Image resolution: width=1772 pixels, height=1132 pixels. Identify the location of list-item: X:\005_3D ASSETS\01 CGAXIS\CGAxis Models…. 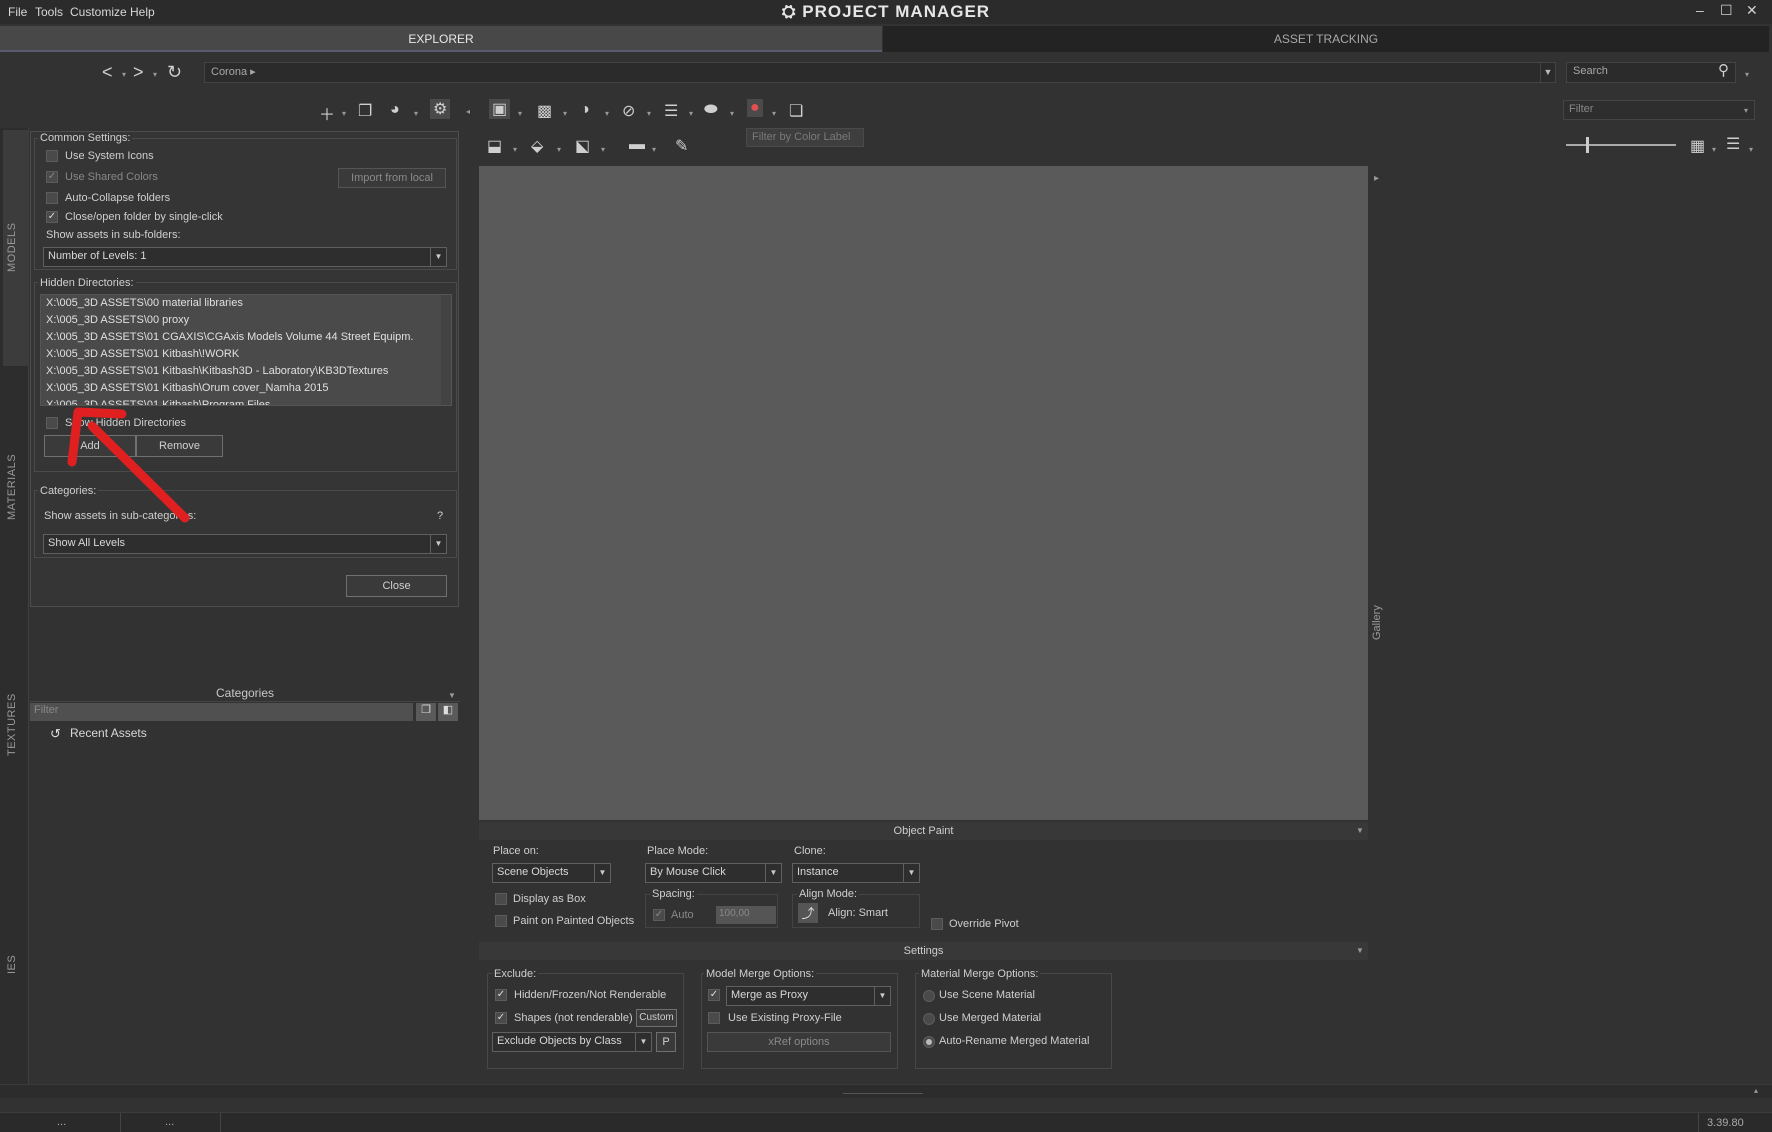
(227, 337).